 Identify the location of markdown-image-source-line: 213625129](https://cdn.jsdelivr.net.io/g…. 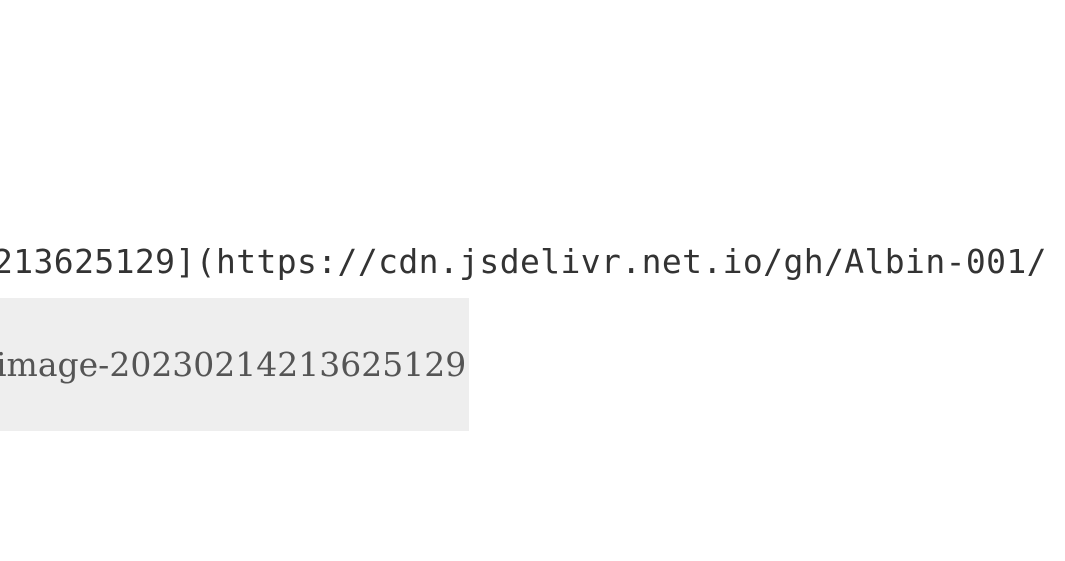
(523, 262).